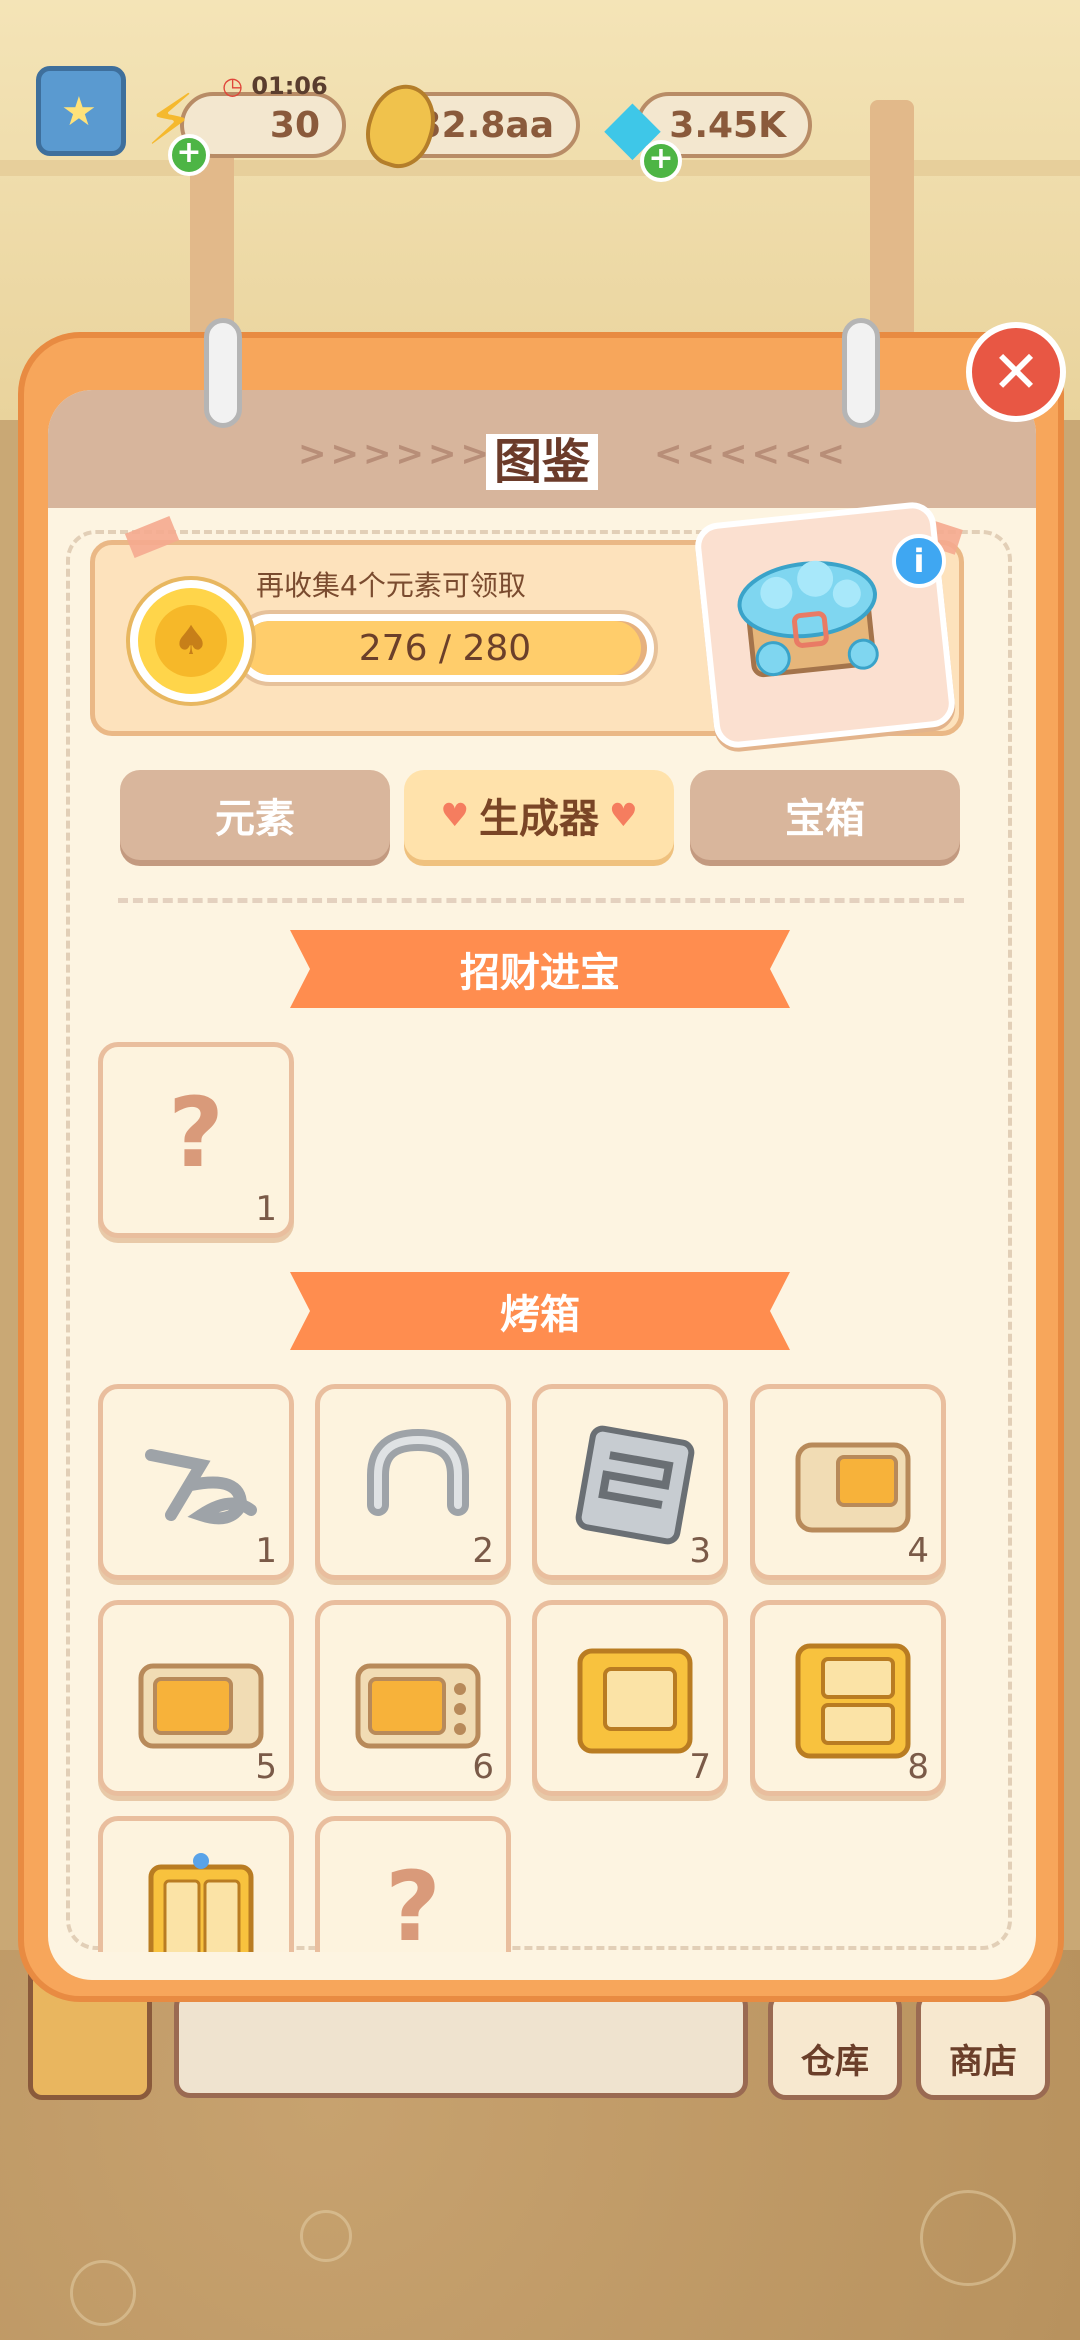 The image size is (1080, 2340). Describe the element at coordinates (808, 619) in the screenshot. I see `gem-chest-icon` at that location.